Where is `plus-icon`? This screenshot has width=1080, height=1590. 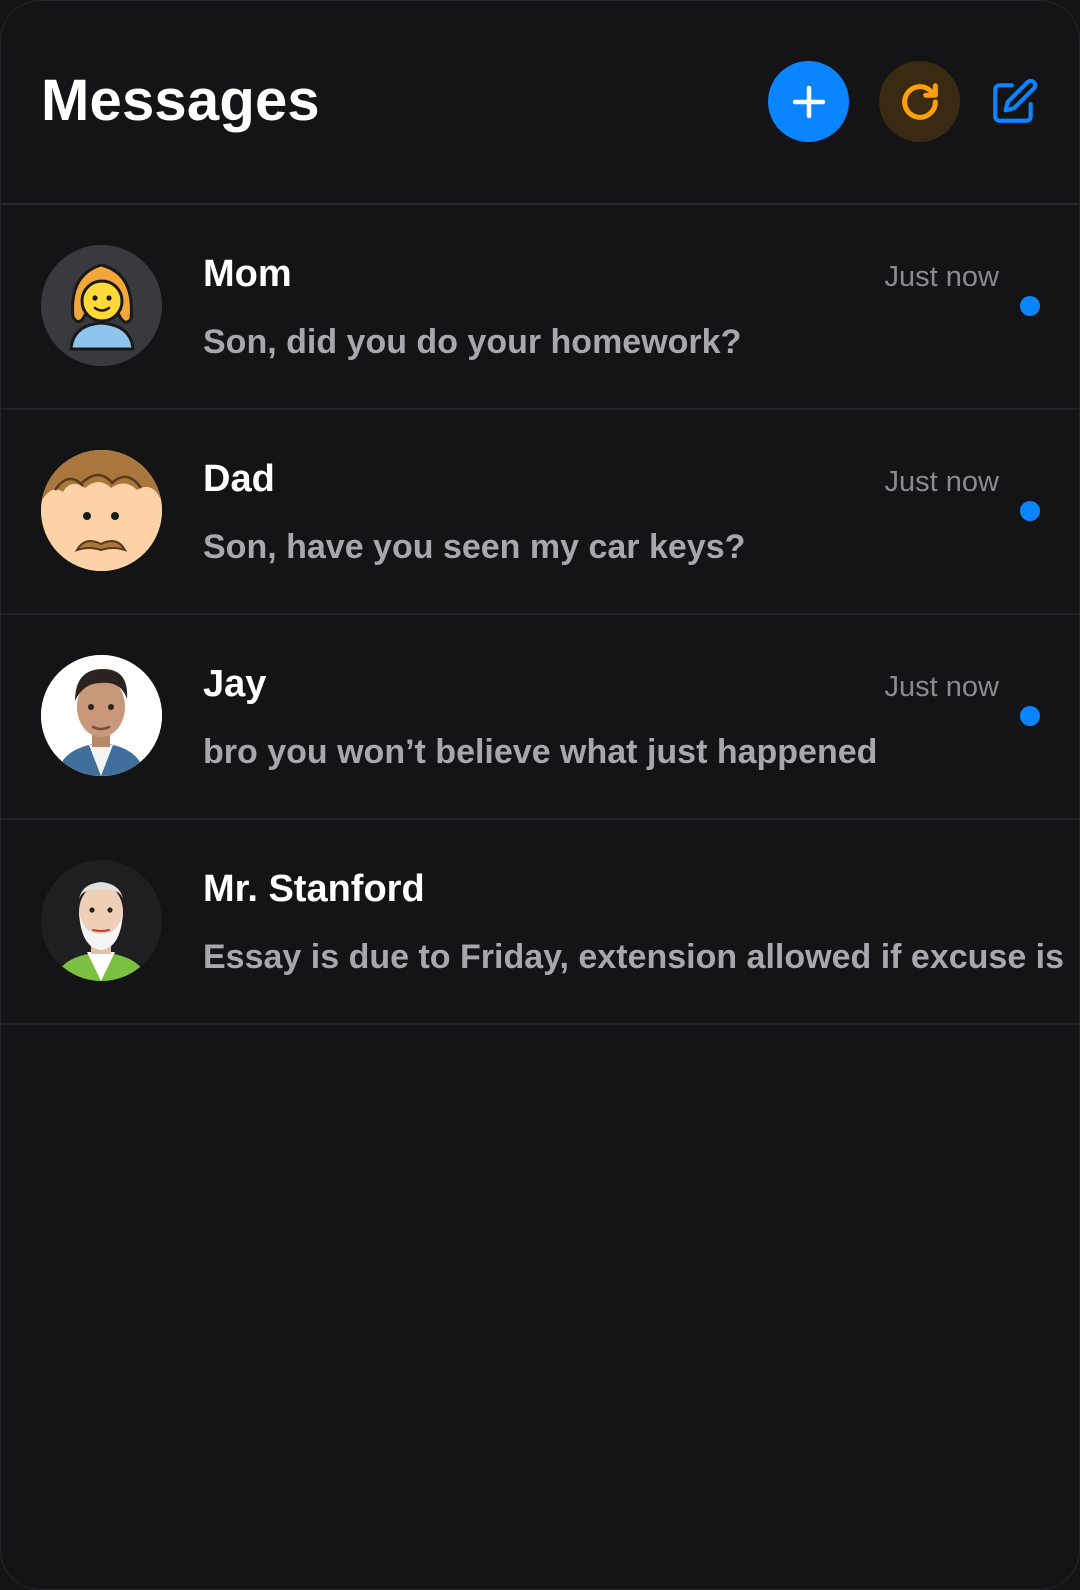 plus-icon is located at coordinates (808, 101).